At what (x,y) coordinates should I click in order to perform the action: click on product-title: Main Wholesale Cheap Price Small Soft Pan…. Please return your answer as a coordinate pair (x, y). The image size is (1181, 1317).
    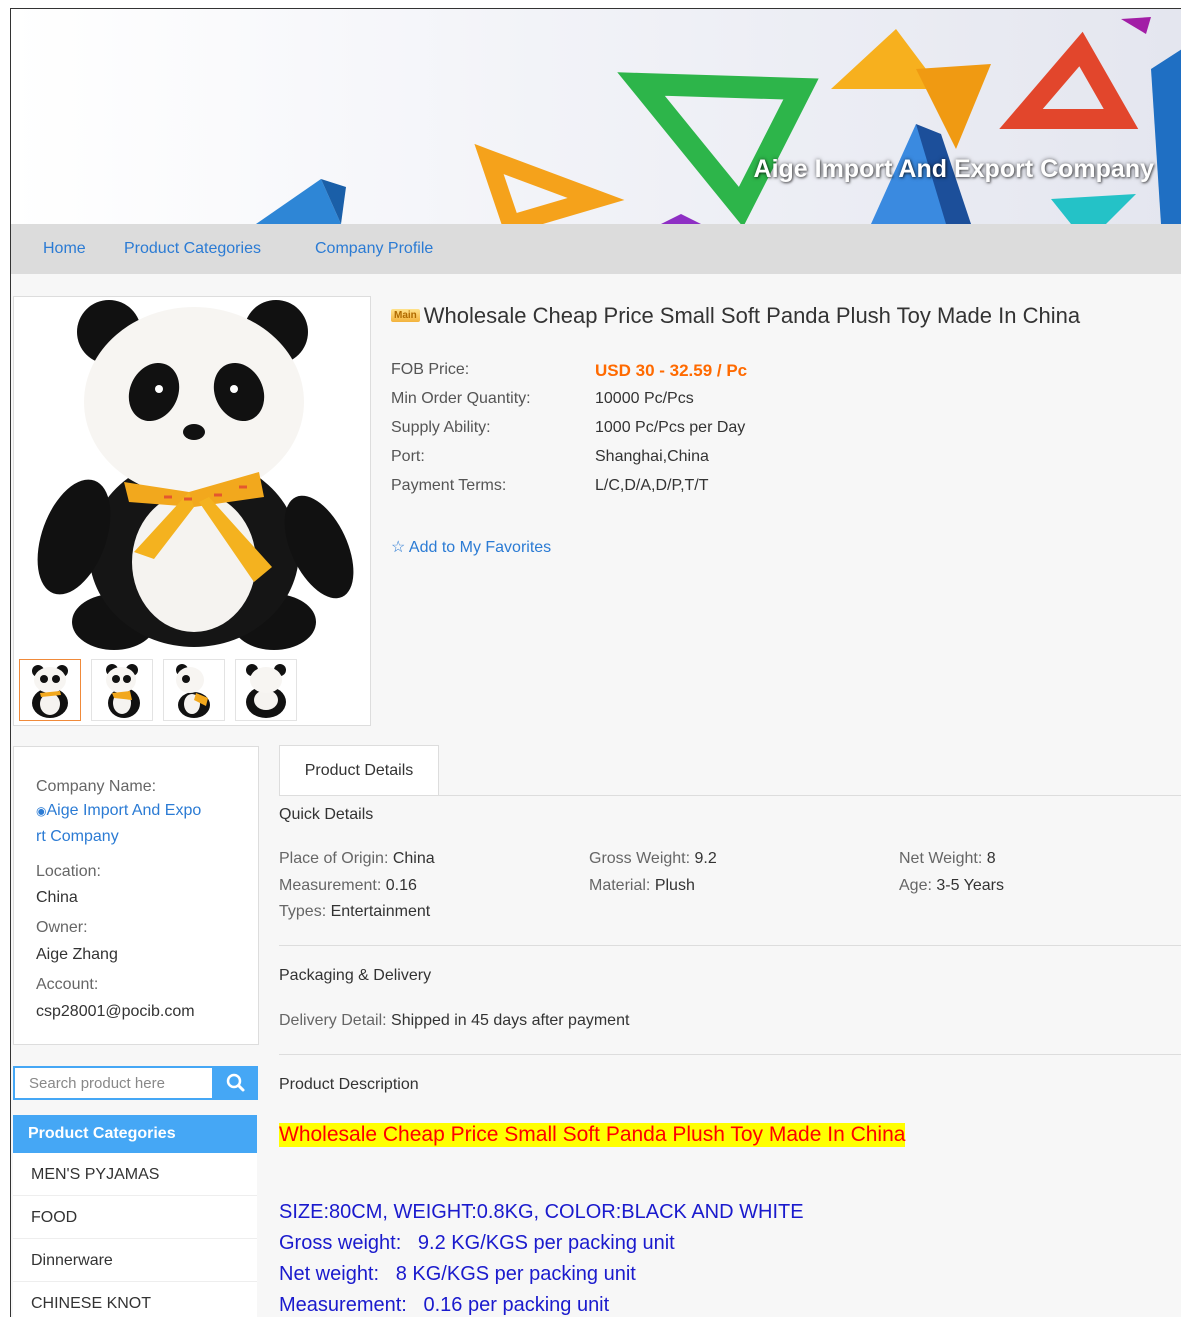
    Looking at the image, I should click on (735, 316).